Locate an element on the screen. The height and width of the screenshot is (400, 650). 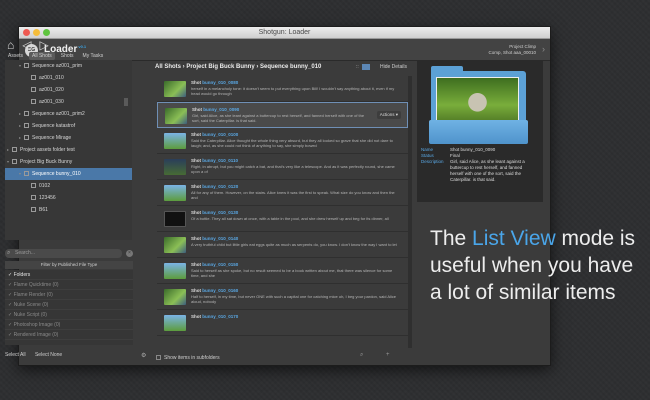
tab-shots: Shots is located at coordinates (67, 56).